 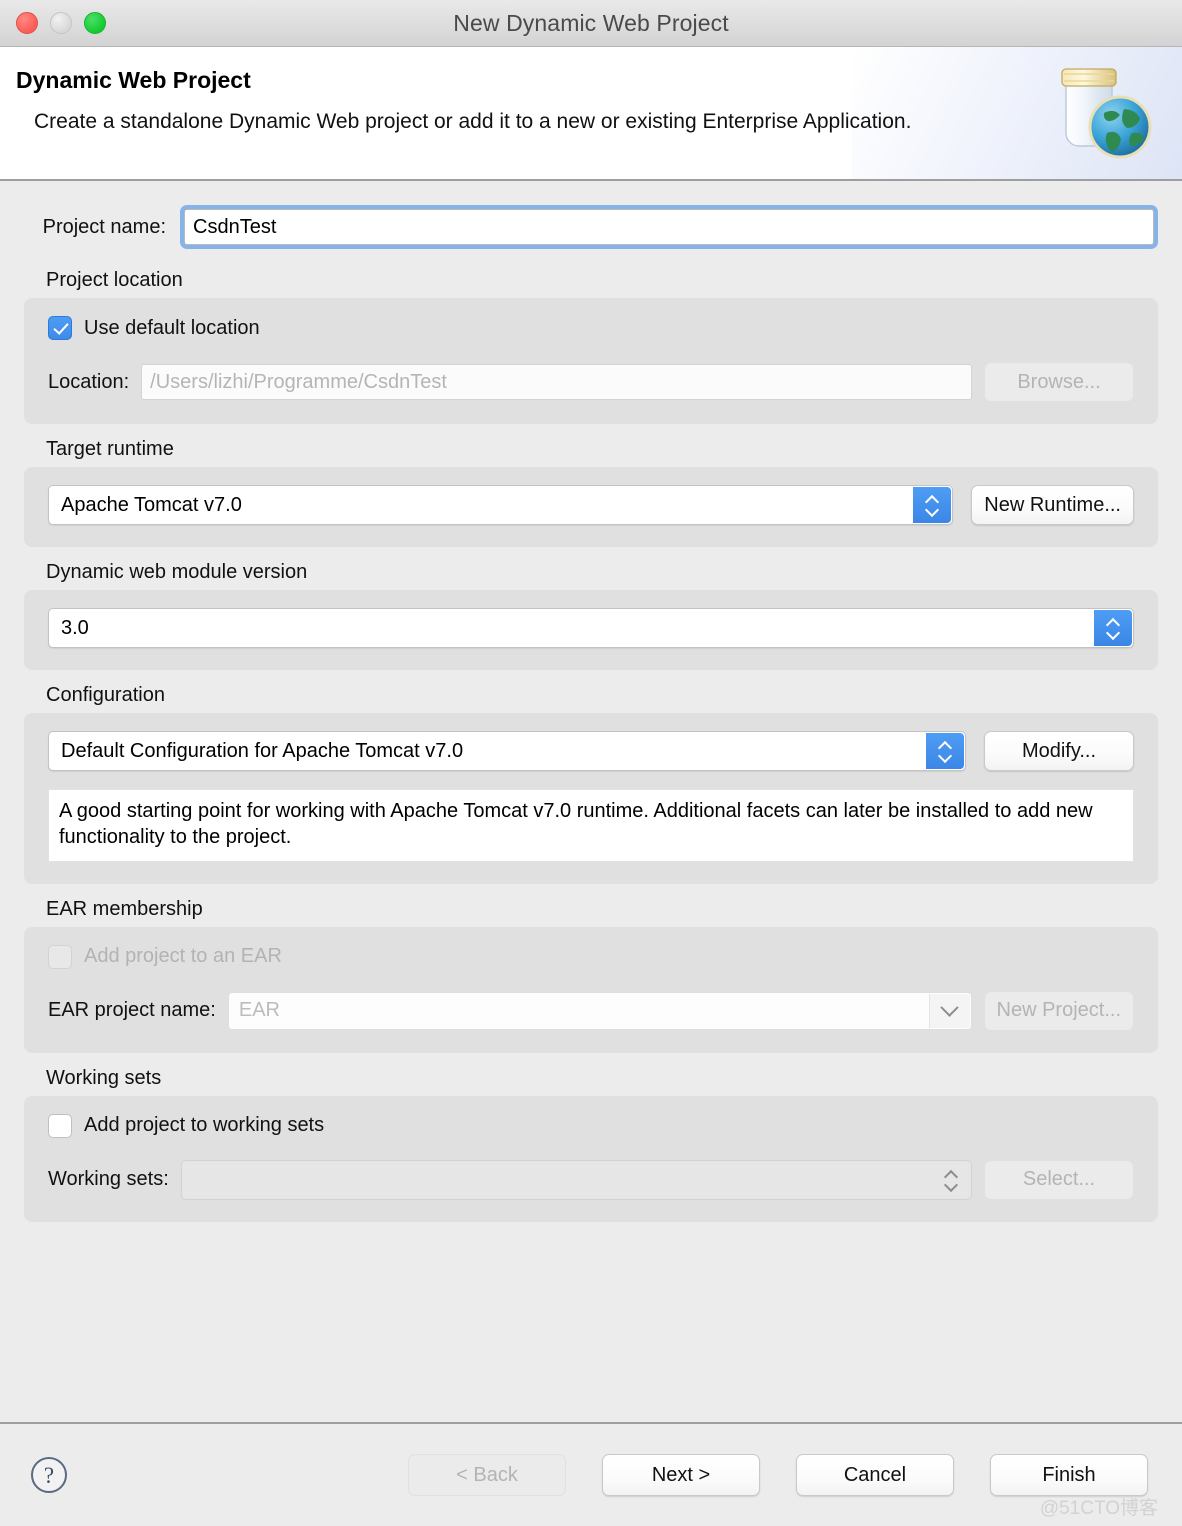 I want to click on add-project-to-ear-checkbox, so click(x=60, y=956).